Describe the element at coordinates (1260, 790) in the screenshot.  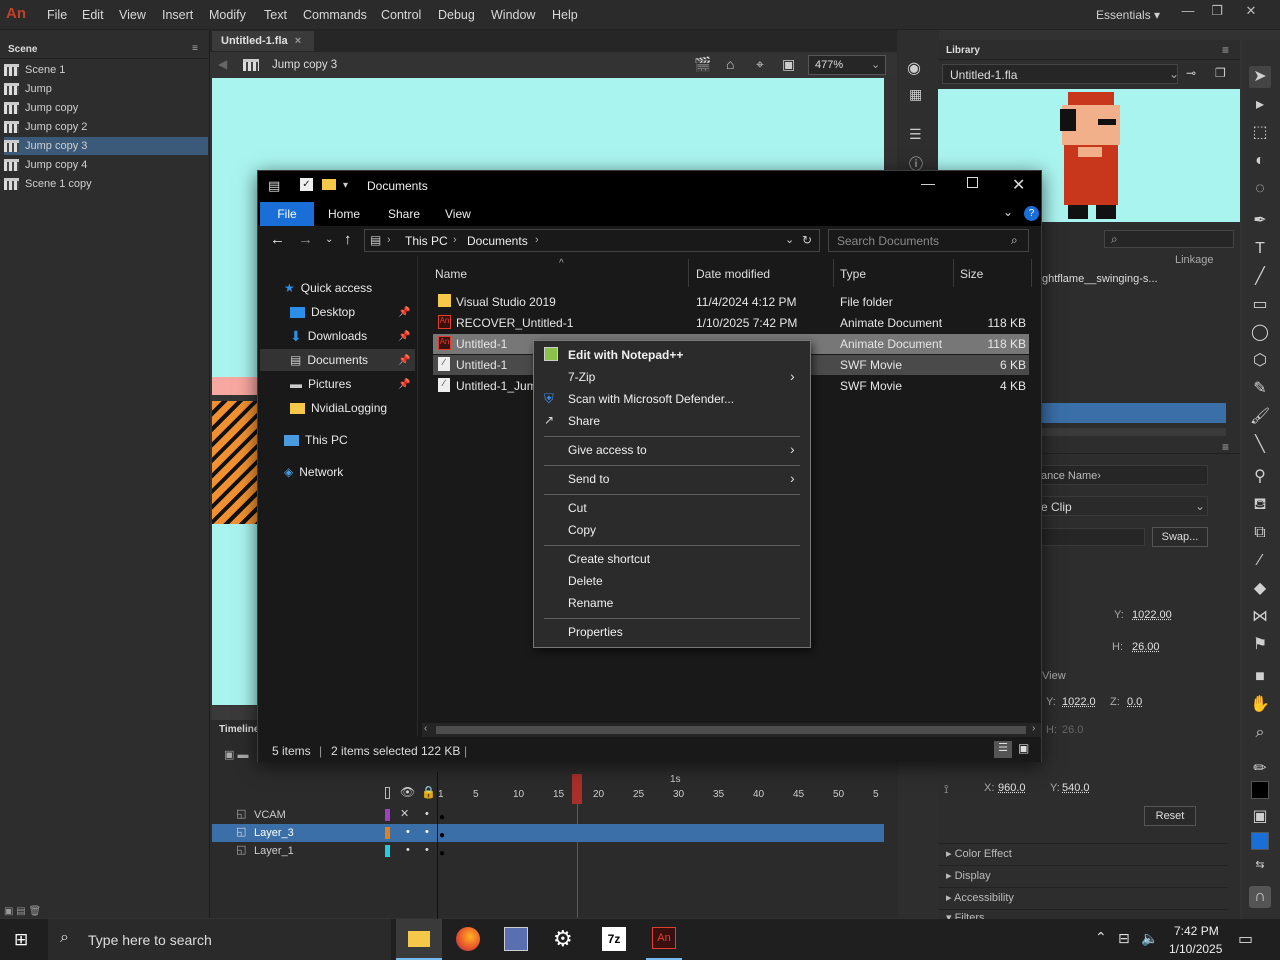
I see `stroke-swatch` at that location.